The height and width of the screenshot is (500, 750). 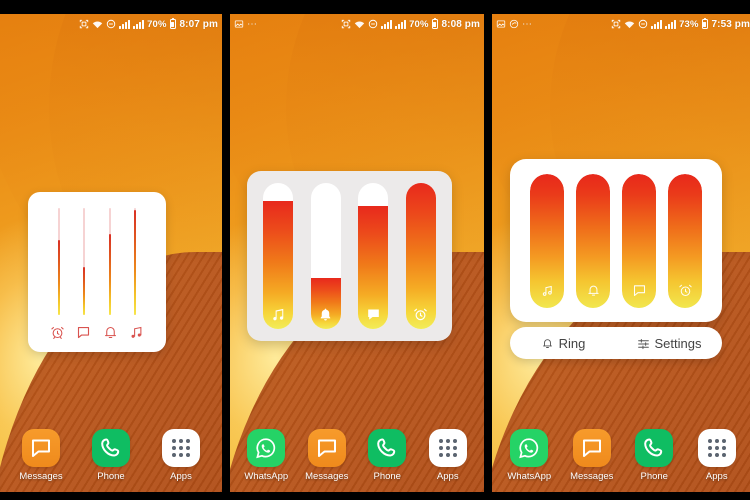 I want to click on ring-button: Ring, so click(x=563, y=343).